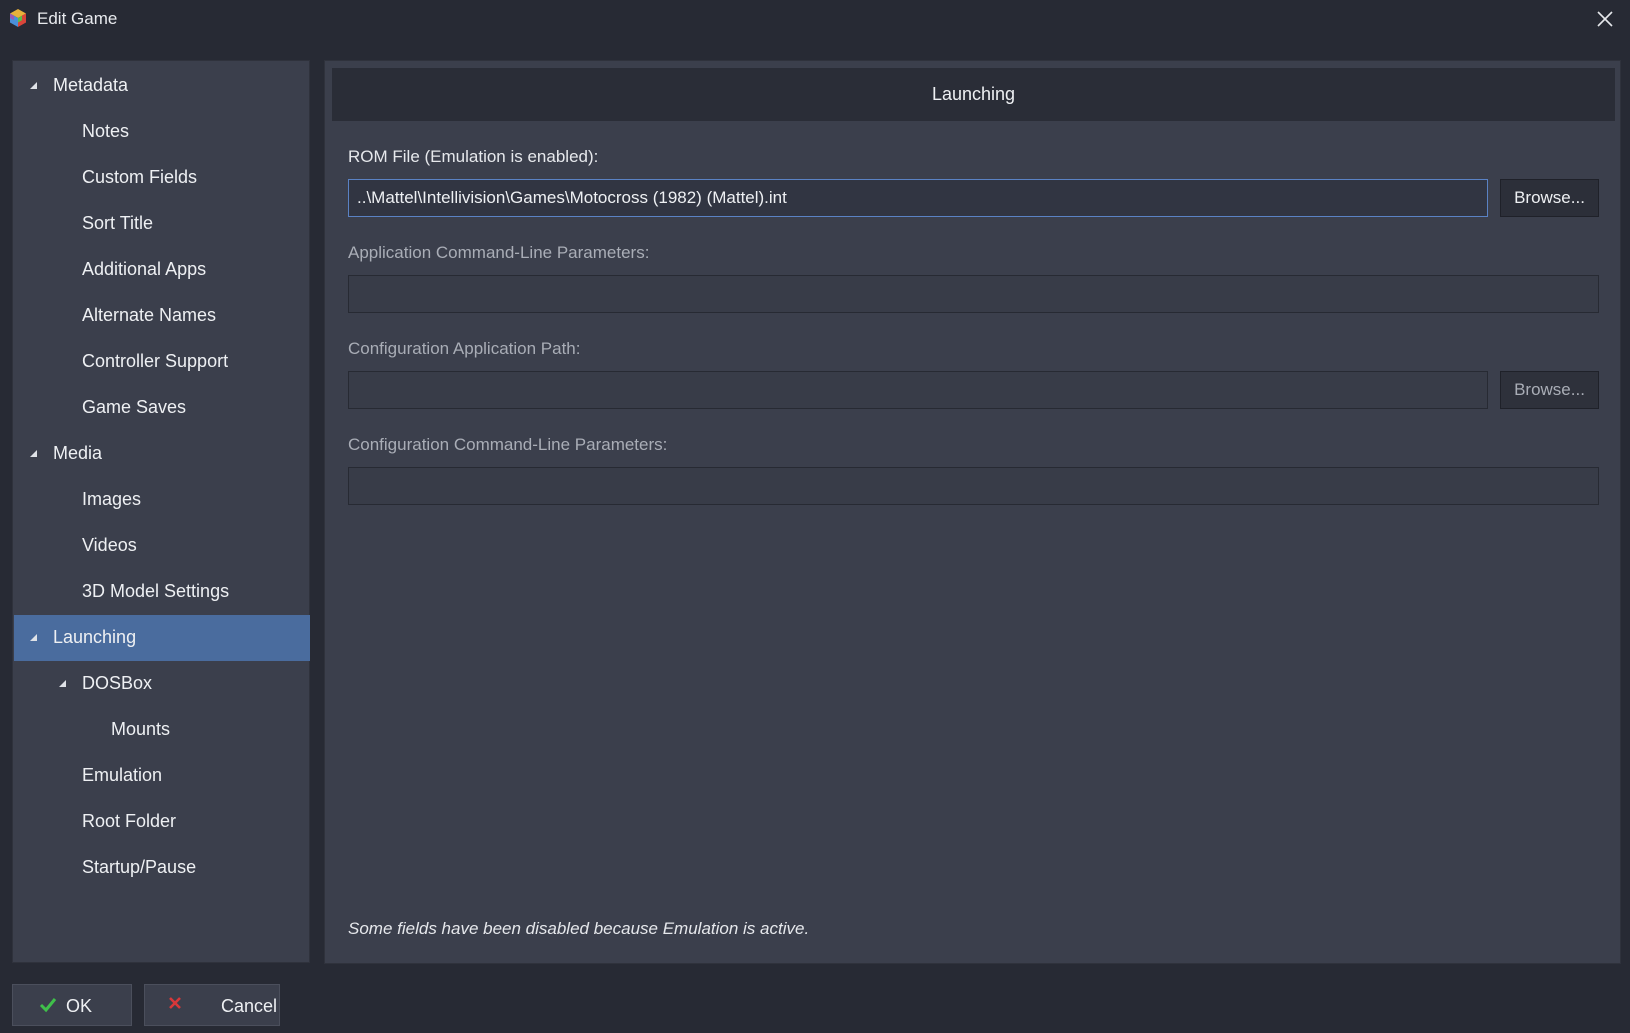 This screenshot has height=1033, width=1630. Describe the element at coordinates (815, 19) in the screenshot. I see `title-bar: Edit Game` at that location.